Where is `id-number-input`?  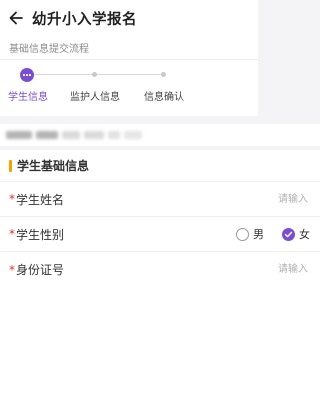
id-number-input is located at coordinates (265, 269).